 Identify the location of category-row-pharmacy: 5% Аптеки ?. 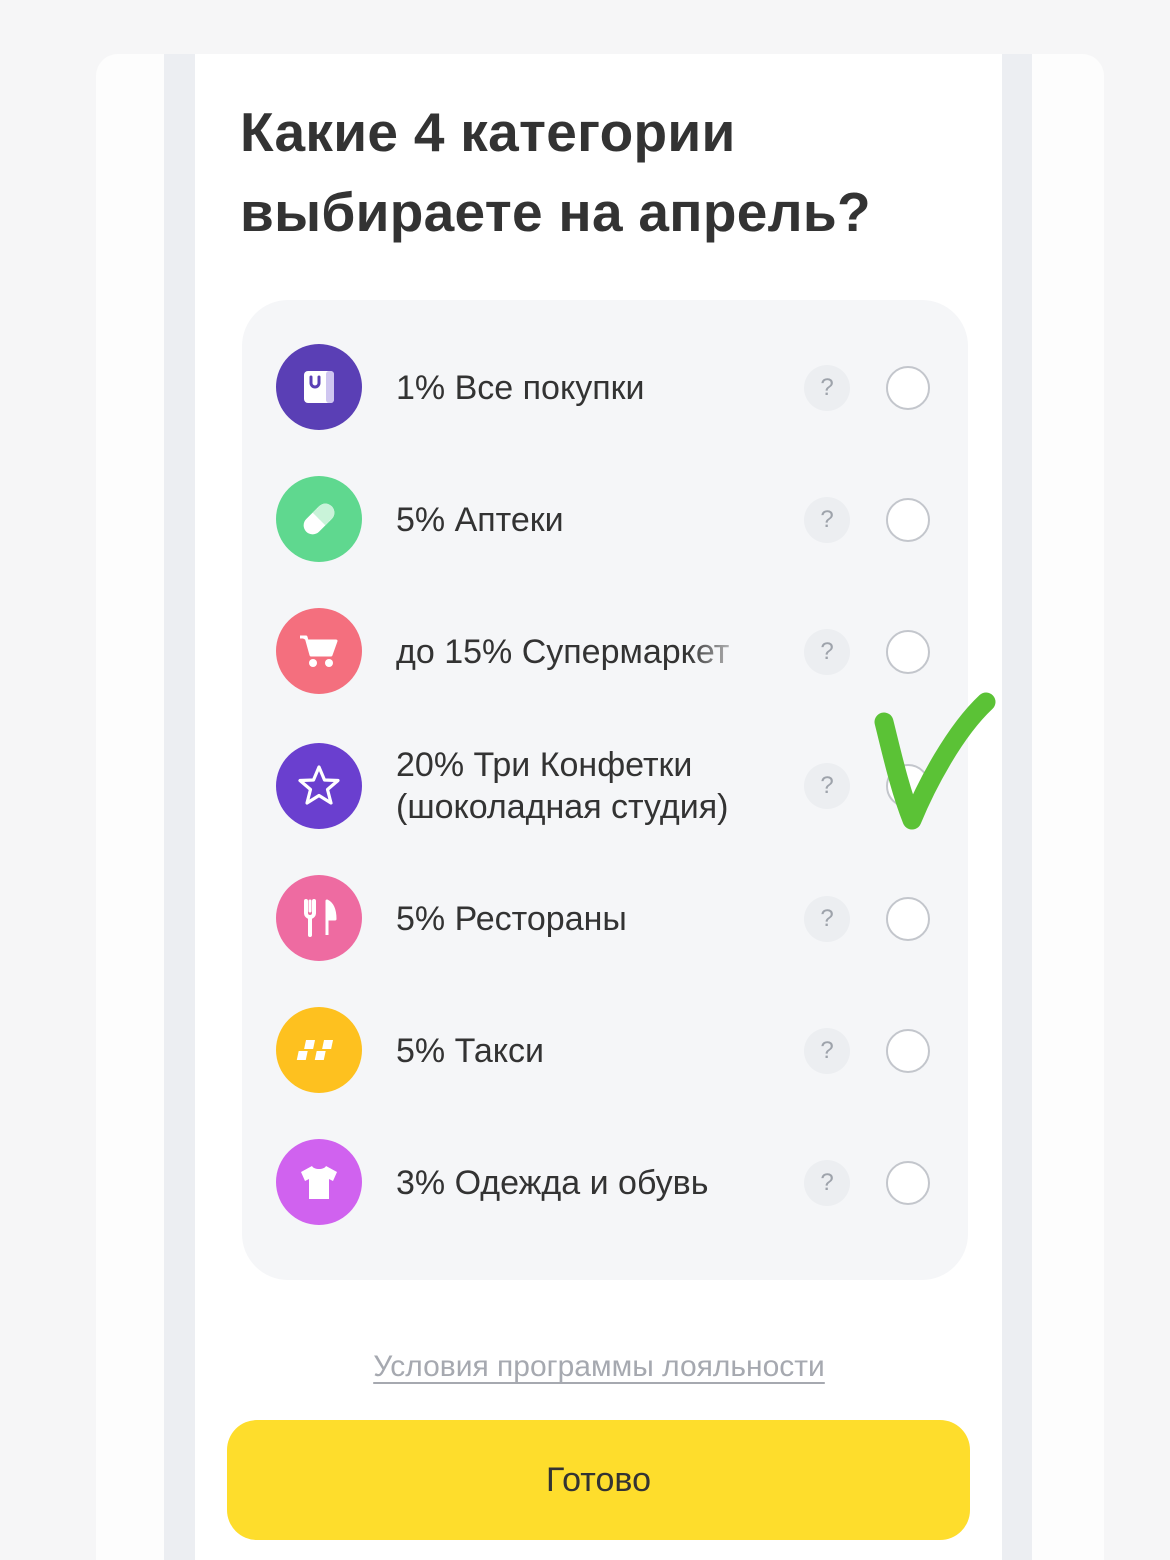
(605, 520).